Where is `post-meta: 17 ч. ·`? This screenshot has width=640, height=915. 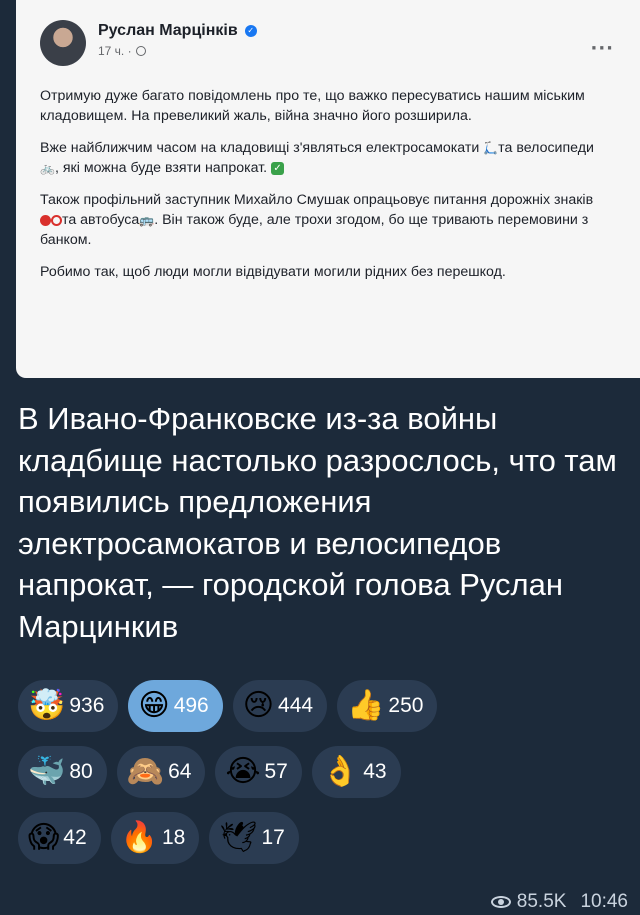 post-meta: 17 ч. · is located at coordinates (177, 51).